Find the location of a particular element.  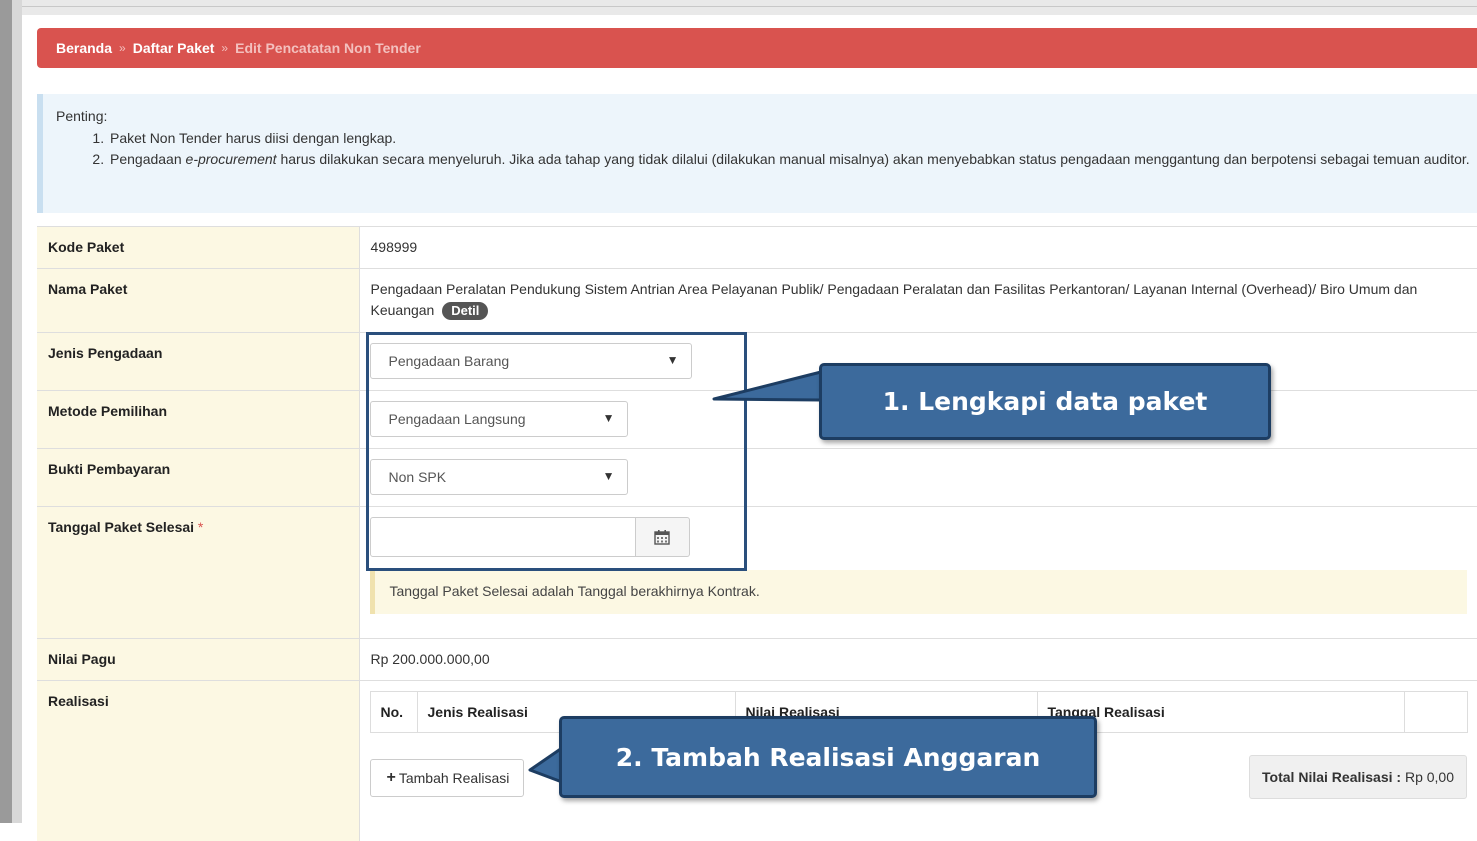

breadcrumb-home-link: Beranda is located at coordinates (84, 48).